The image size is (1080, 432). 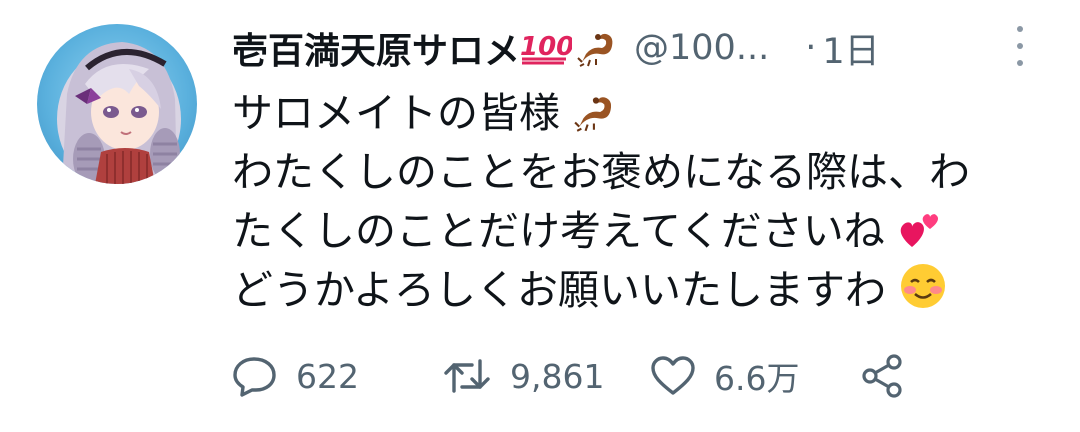 What do you see at coordinates (546, 48) in the screenshot?
I see `hundred-points-emoji: 100` at bounding box center [546, 48].